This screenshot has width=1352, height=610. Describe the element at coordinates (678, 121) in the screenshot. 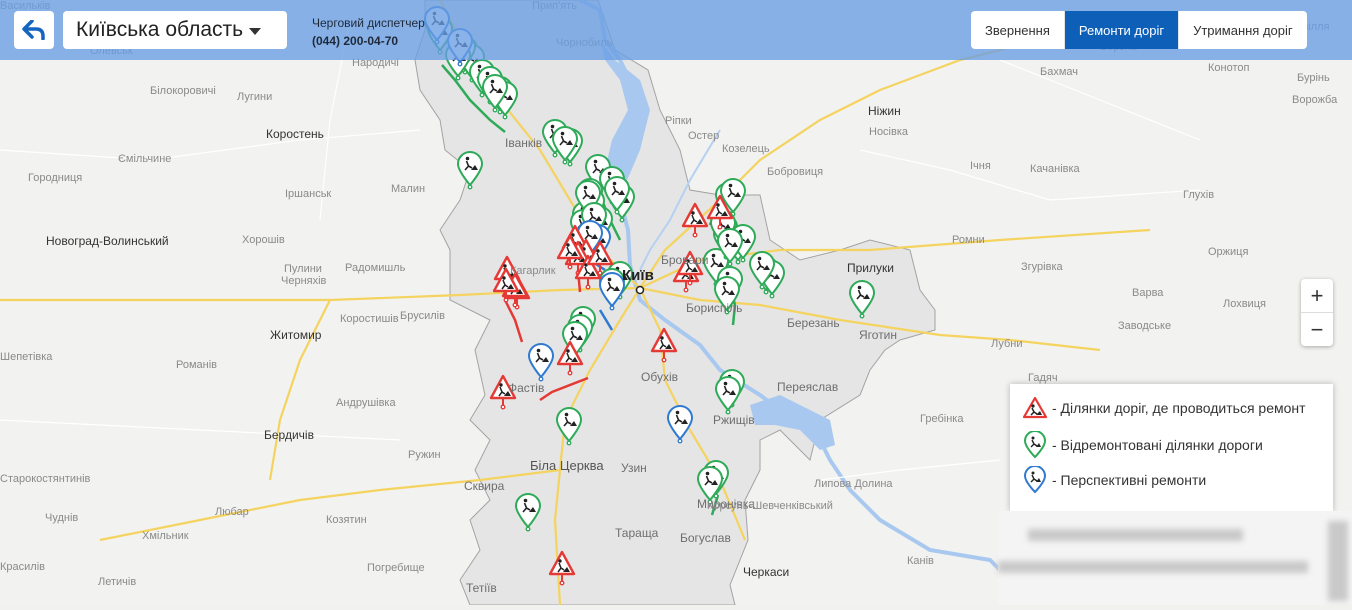

I see `place-label: Ріпки` at that location.